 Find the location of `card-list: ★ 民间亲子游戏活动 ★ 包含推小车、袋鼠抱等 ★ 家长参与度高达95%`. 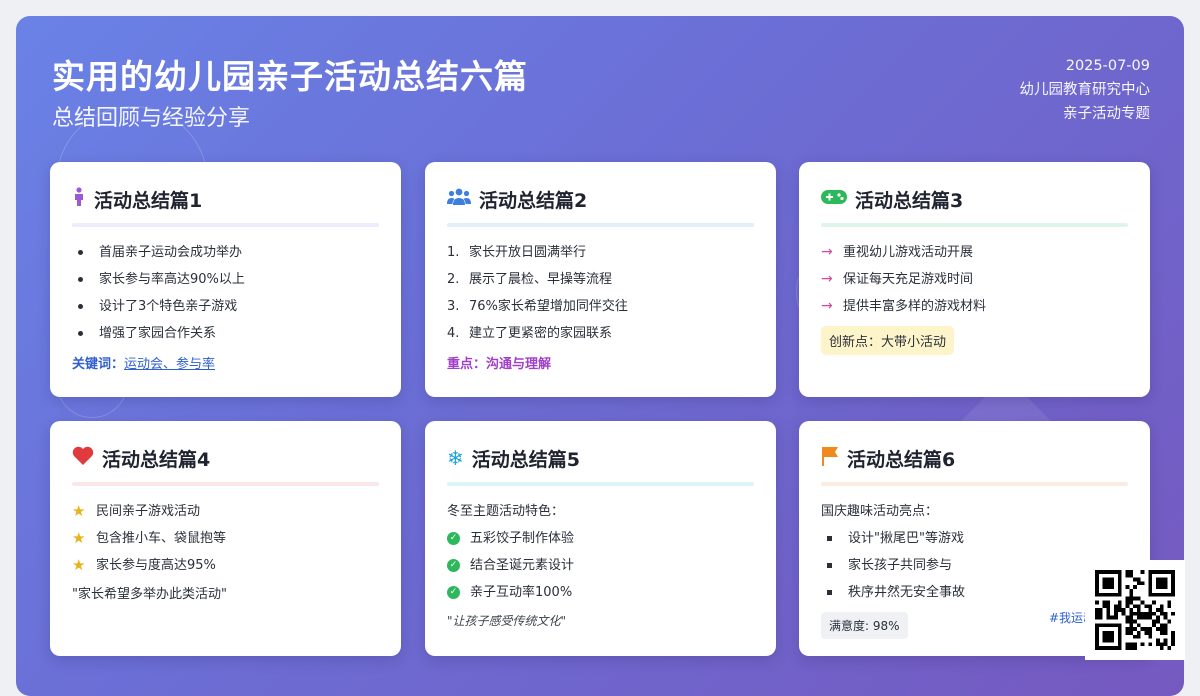

card-list: ★ 民间亲子游戏活动 ★ 包含推小车、袋鼠抱等 ★ 家长参与度高达95% is located at coordinates (225, 538).